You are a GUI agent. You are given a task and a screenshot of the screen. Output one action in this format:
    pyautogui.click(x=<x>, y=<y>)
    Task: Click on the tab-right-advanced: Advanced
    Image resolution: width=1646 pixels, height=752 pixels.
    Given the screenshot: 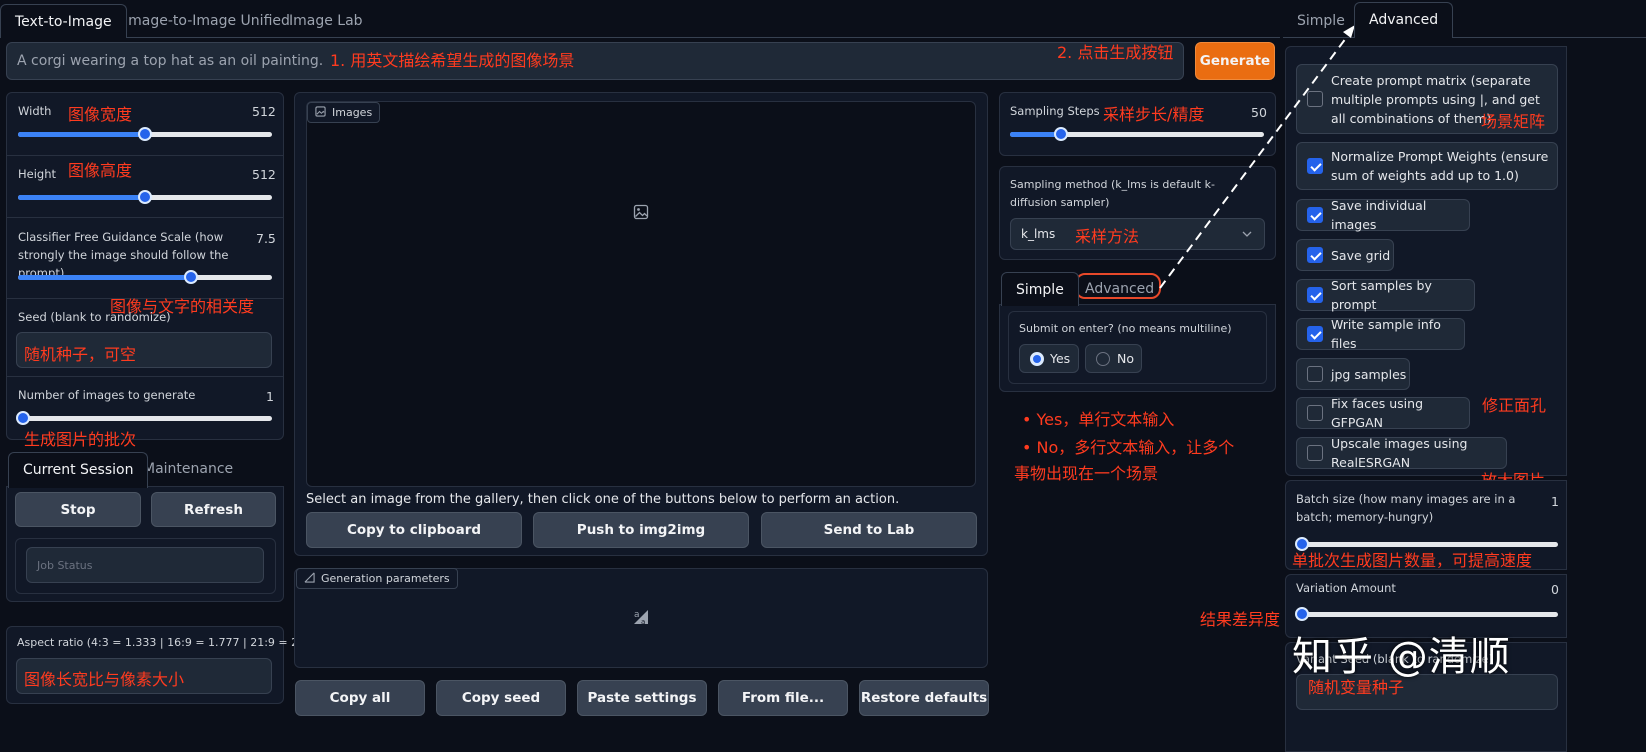 What is the action you would take?
    pyautogui.click(x=1404, y=20)
    